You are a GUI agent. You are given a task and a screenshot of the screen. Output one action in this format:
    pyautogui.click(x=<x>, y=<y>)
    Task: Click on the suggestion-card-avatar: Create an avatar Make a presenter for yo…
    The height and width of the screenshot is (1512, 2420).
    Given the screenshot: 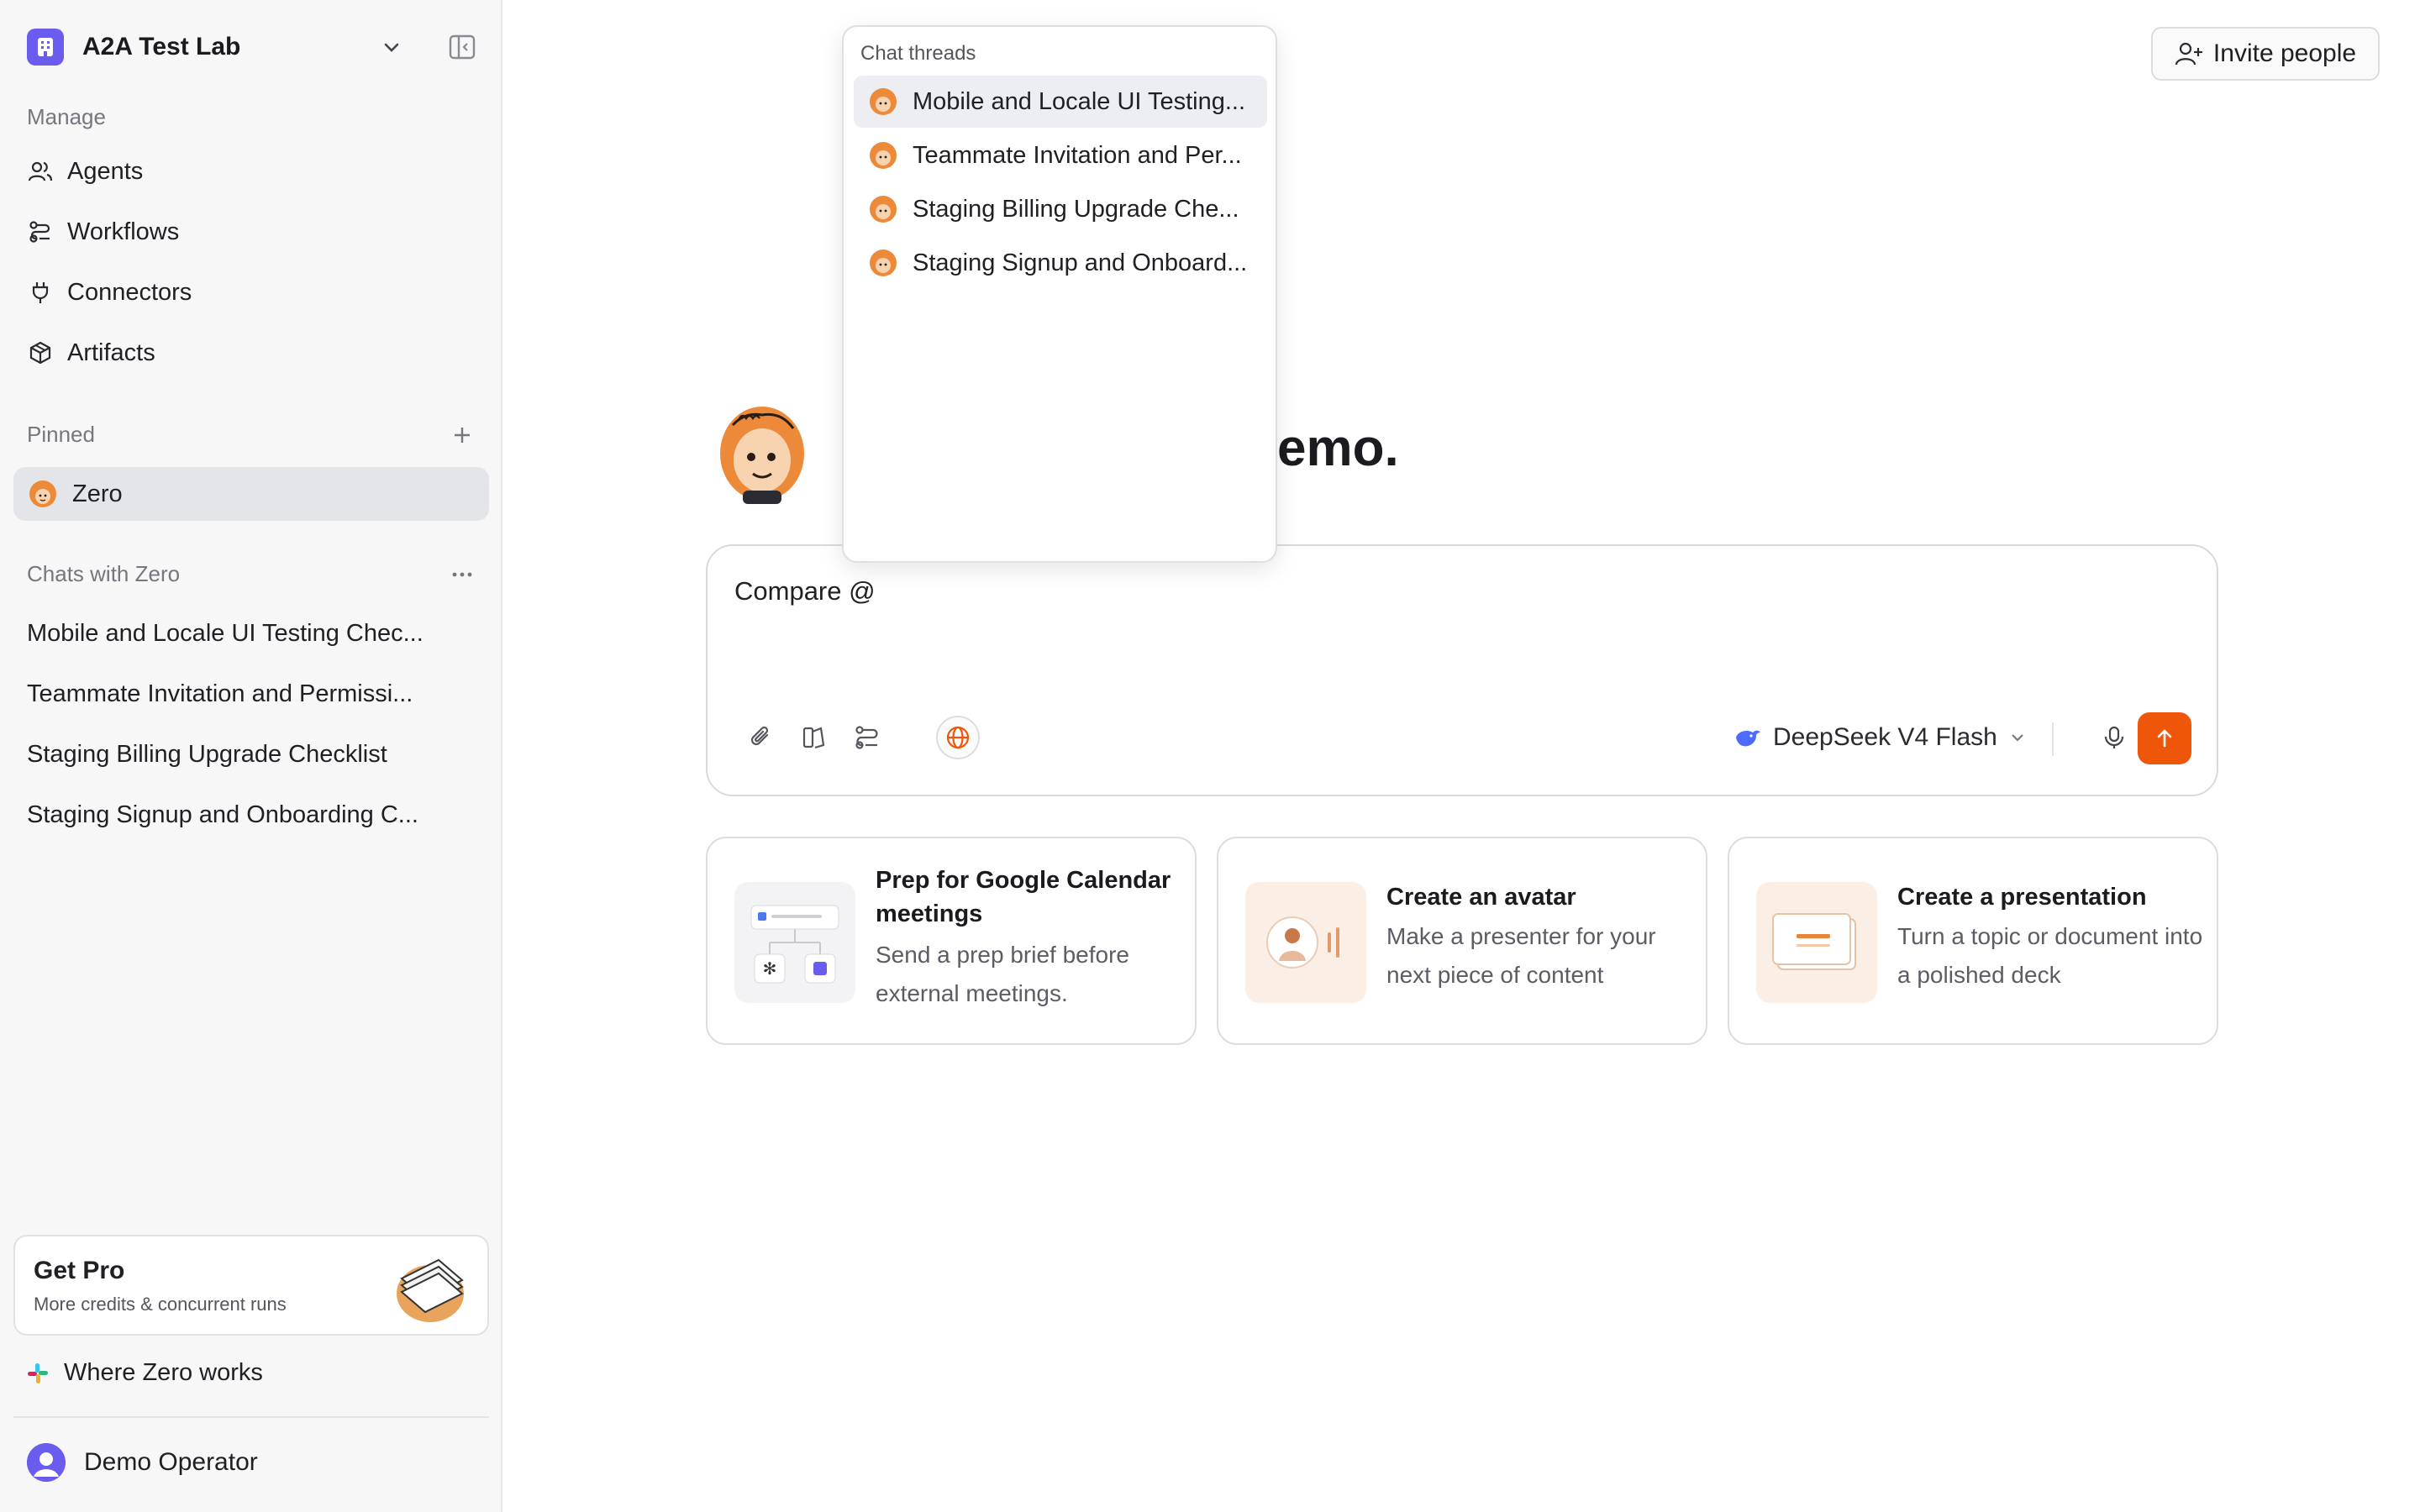 What is the action you would take?
    pyautogui.click(x=1462, y=941)
    